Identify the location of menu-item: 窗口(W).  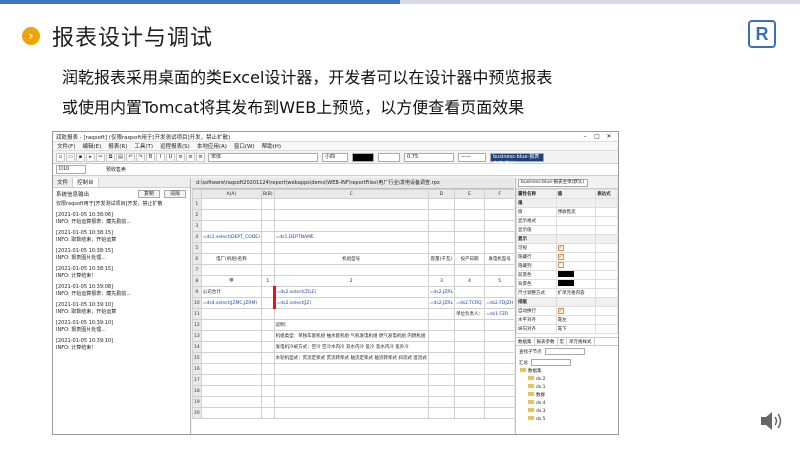
(244, 146).